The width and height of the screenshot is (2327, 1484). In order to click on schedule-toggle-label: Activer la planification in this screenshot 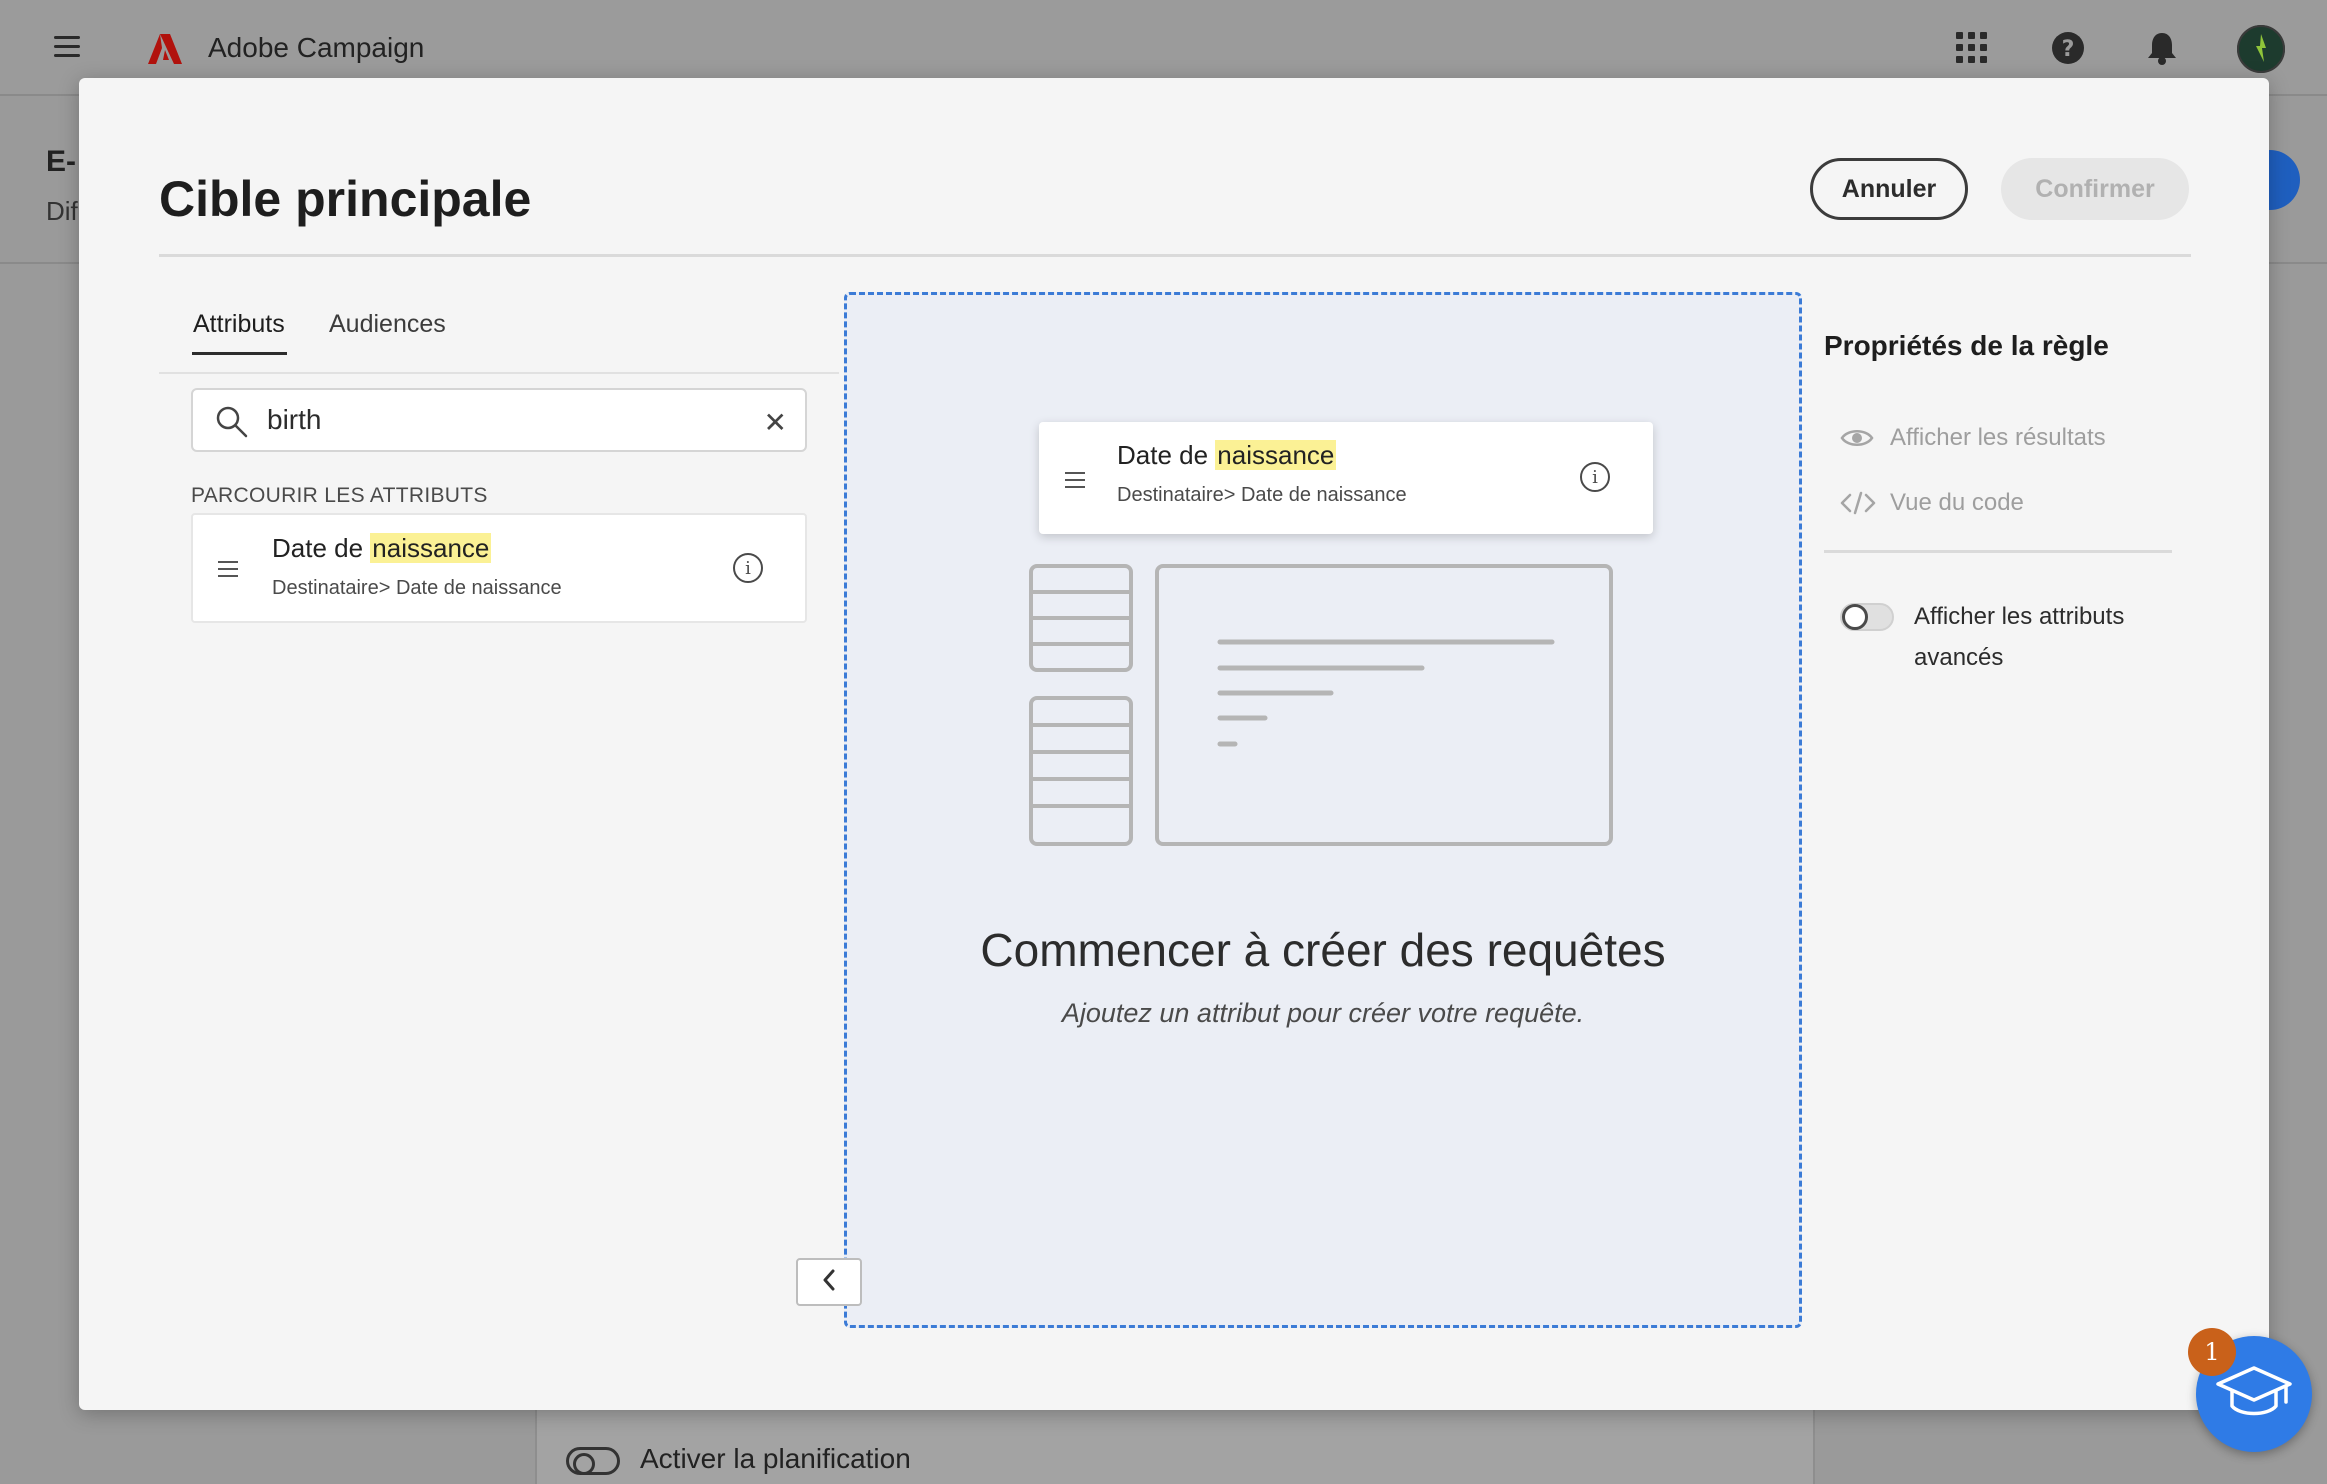, I will do `click(775, 1458)`.